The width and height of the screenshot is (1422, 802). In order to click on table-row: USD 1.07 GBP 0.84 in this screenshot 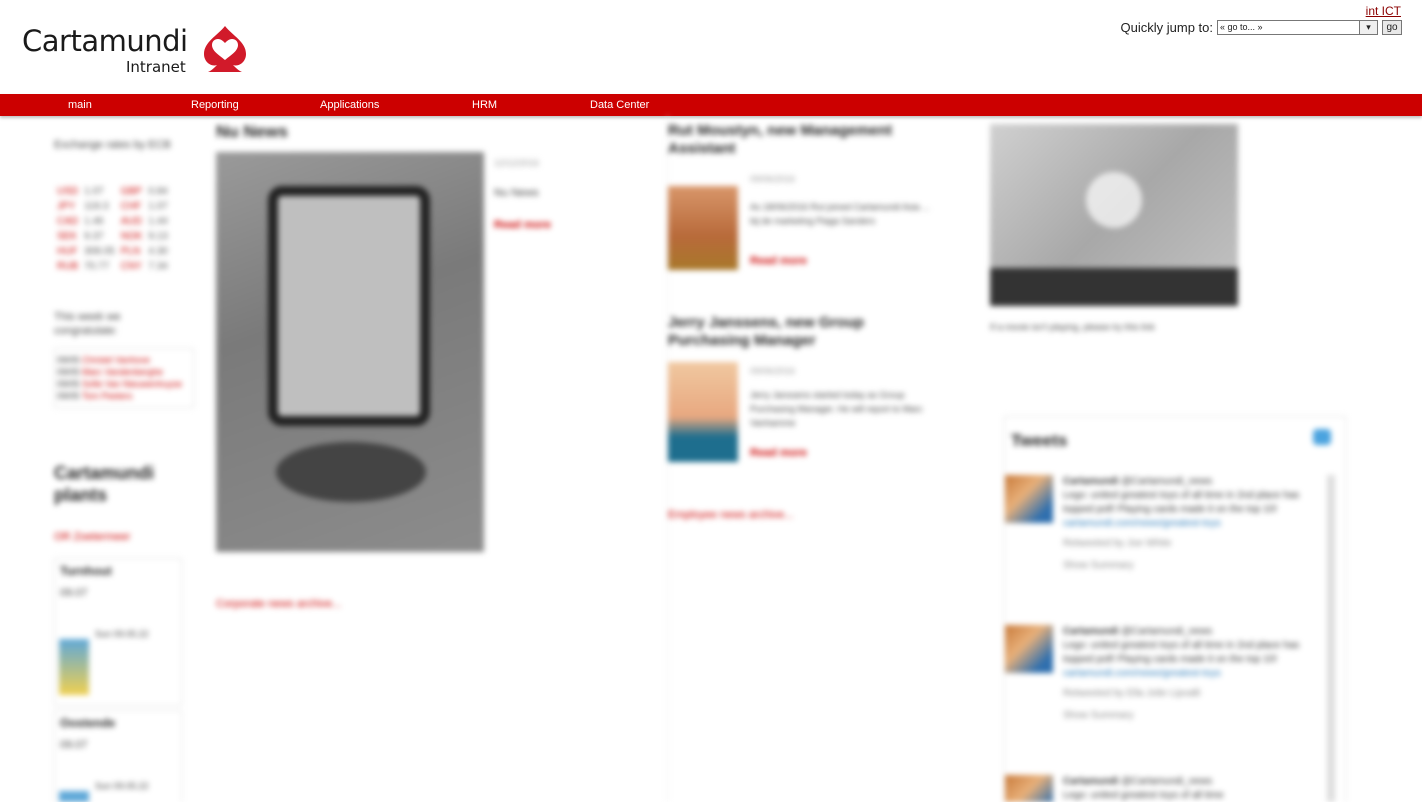, I will do `click(112, 191)`.